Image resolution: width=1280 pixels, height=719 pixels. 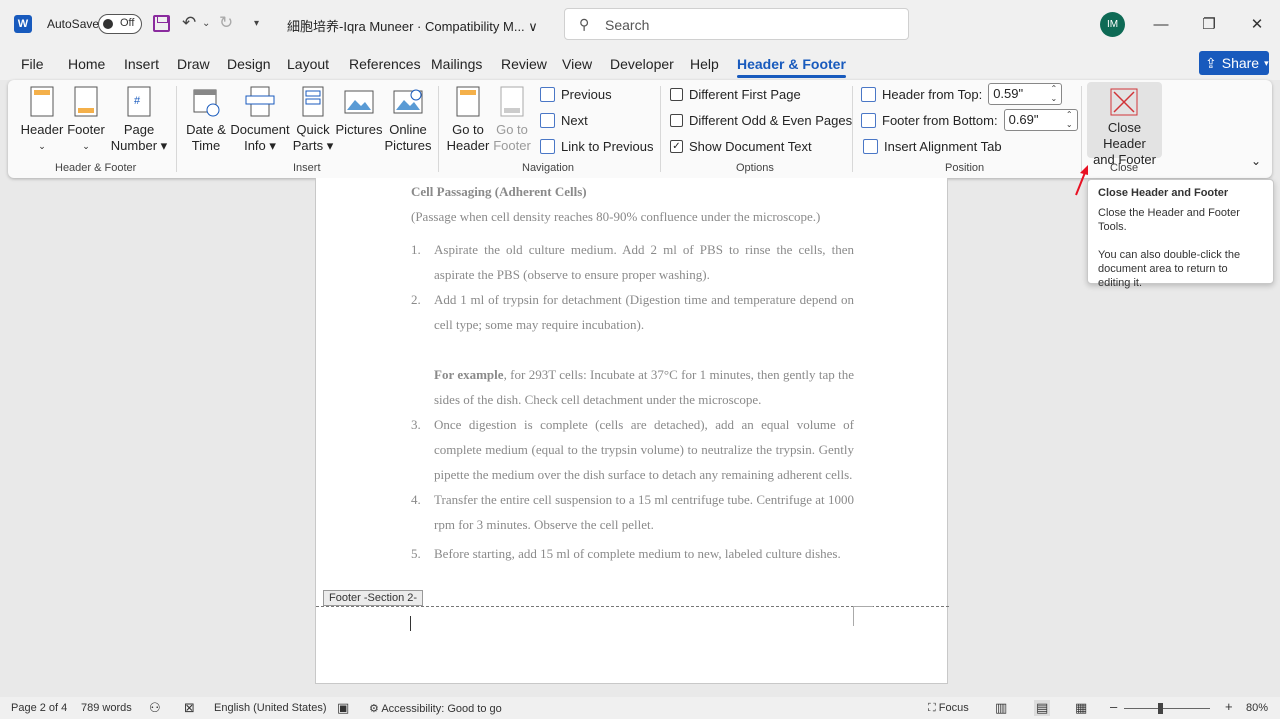 I want to click on document-info-icon, so click(x=260, y=101).